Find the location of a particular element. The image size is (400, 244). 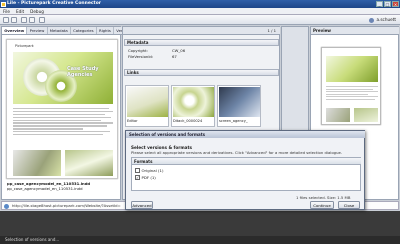

body-text-lines is located at coordinates (63, 122).